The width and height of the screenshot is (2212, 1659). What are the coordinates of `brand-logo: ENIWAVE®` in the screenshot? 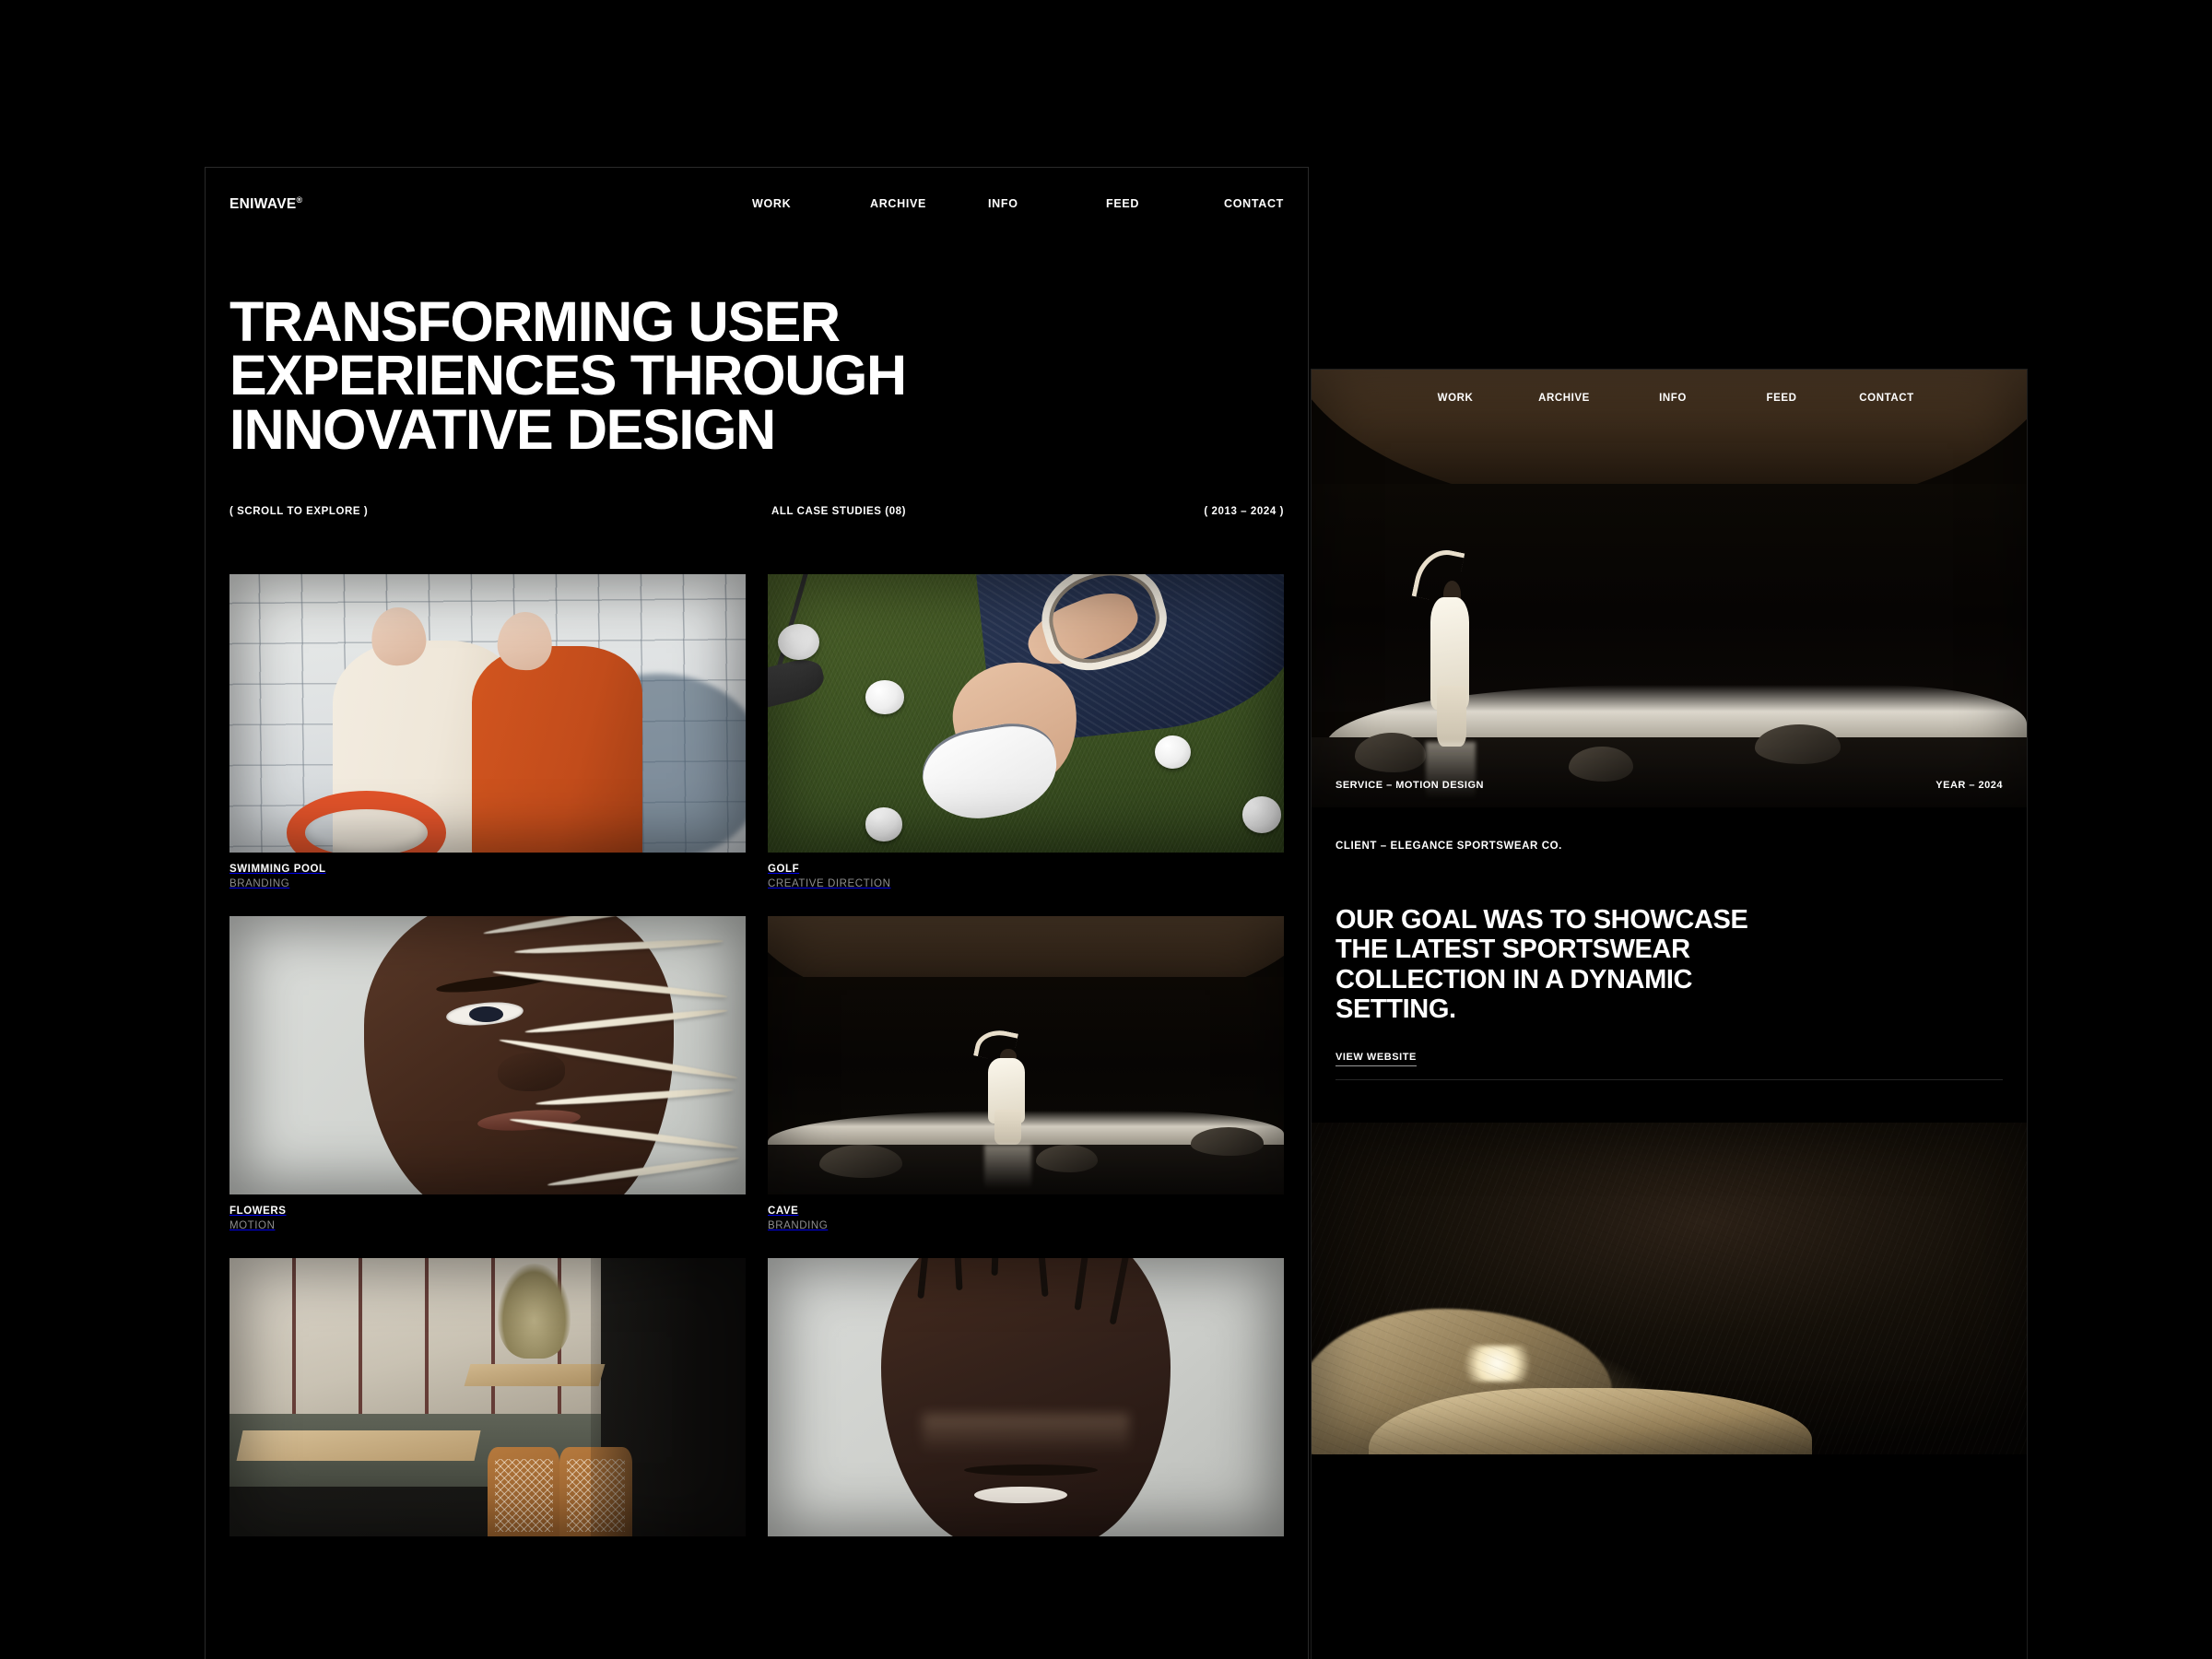 It's located at (265, 203).